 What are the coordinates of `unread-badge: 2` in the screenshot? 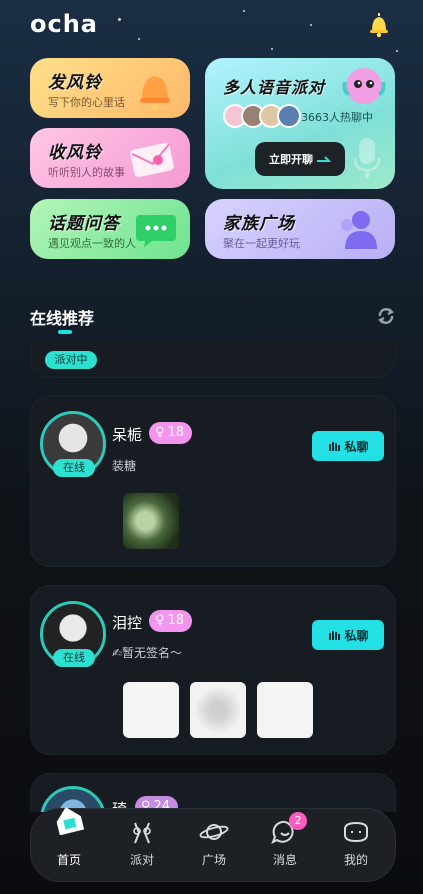 It's located at (298, 821).